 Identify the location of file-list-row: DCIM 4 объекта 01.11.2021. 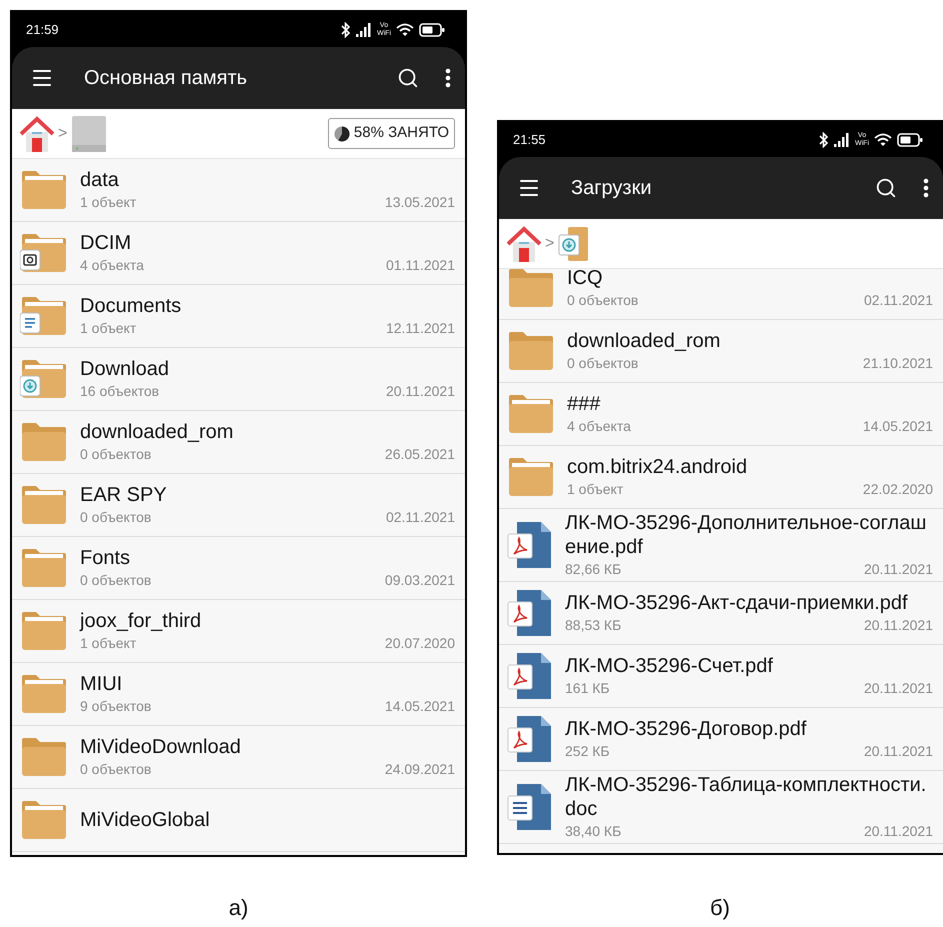
(238, 253).